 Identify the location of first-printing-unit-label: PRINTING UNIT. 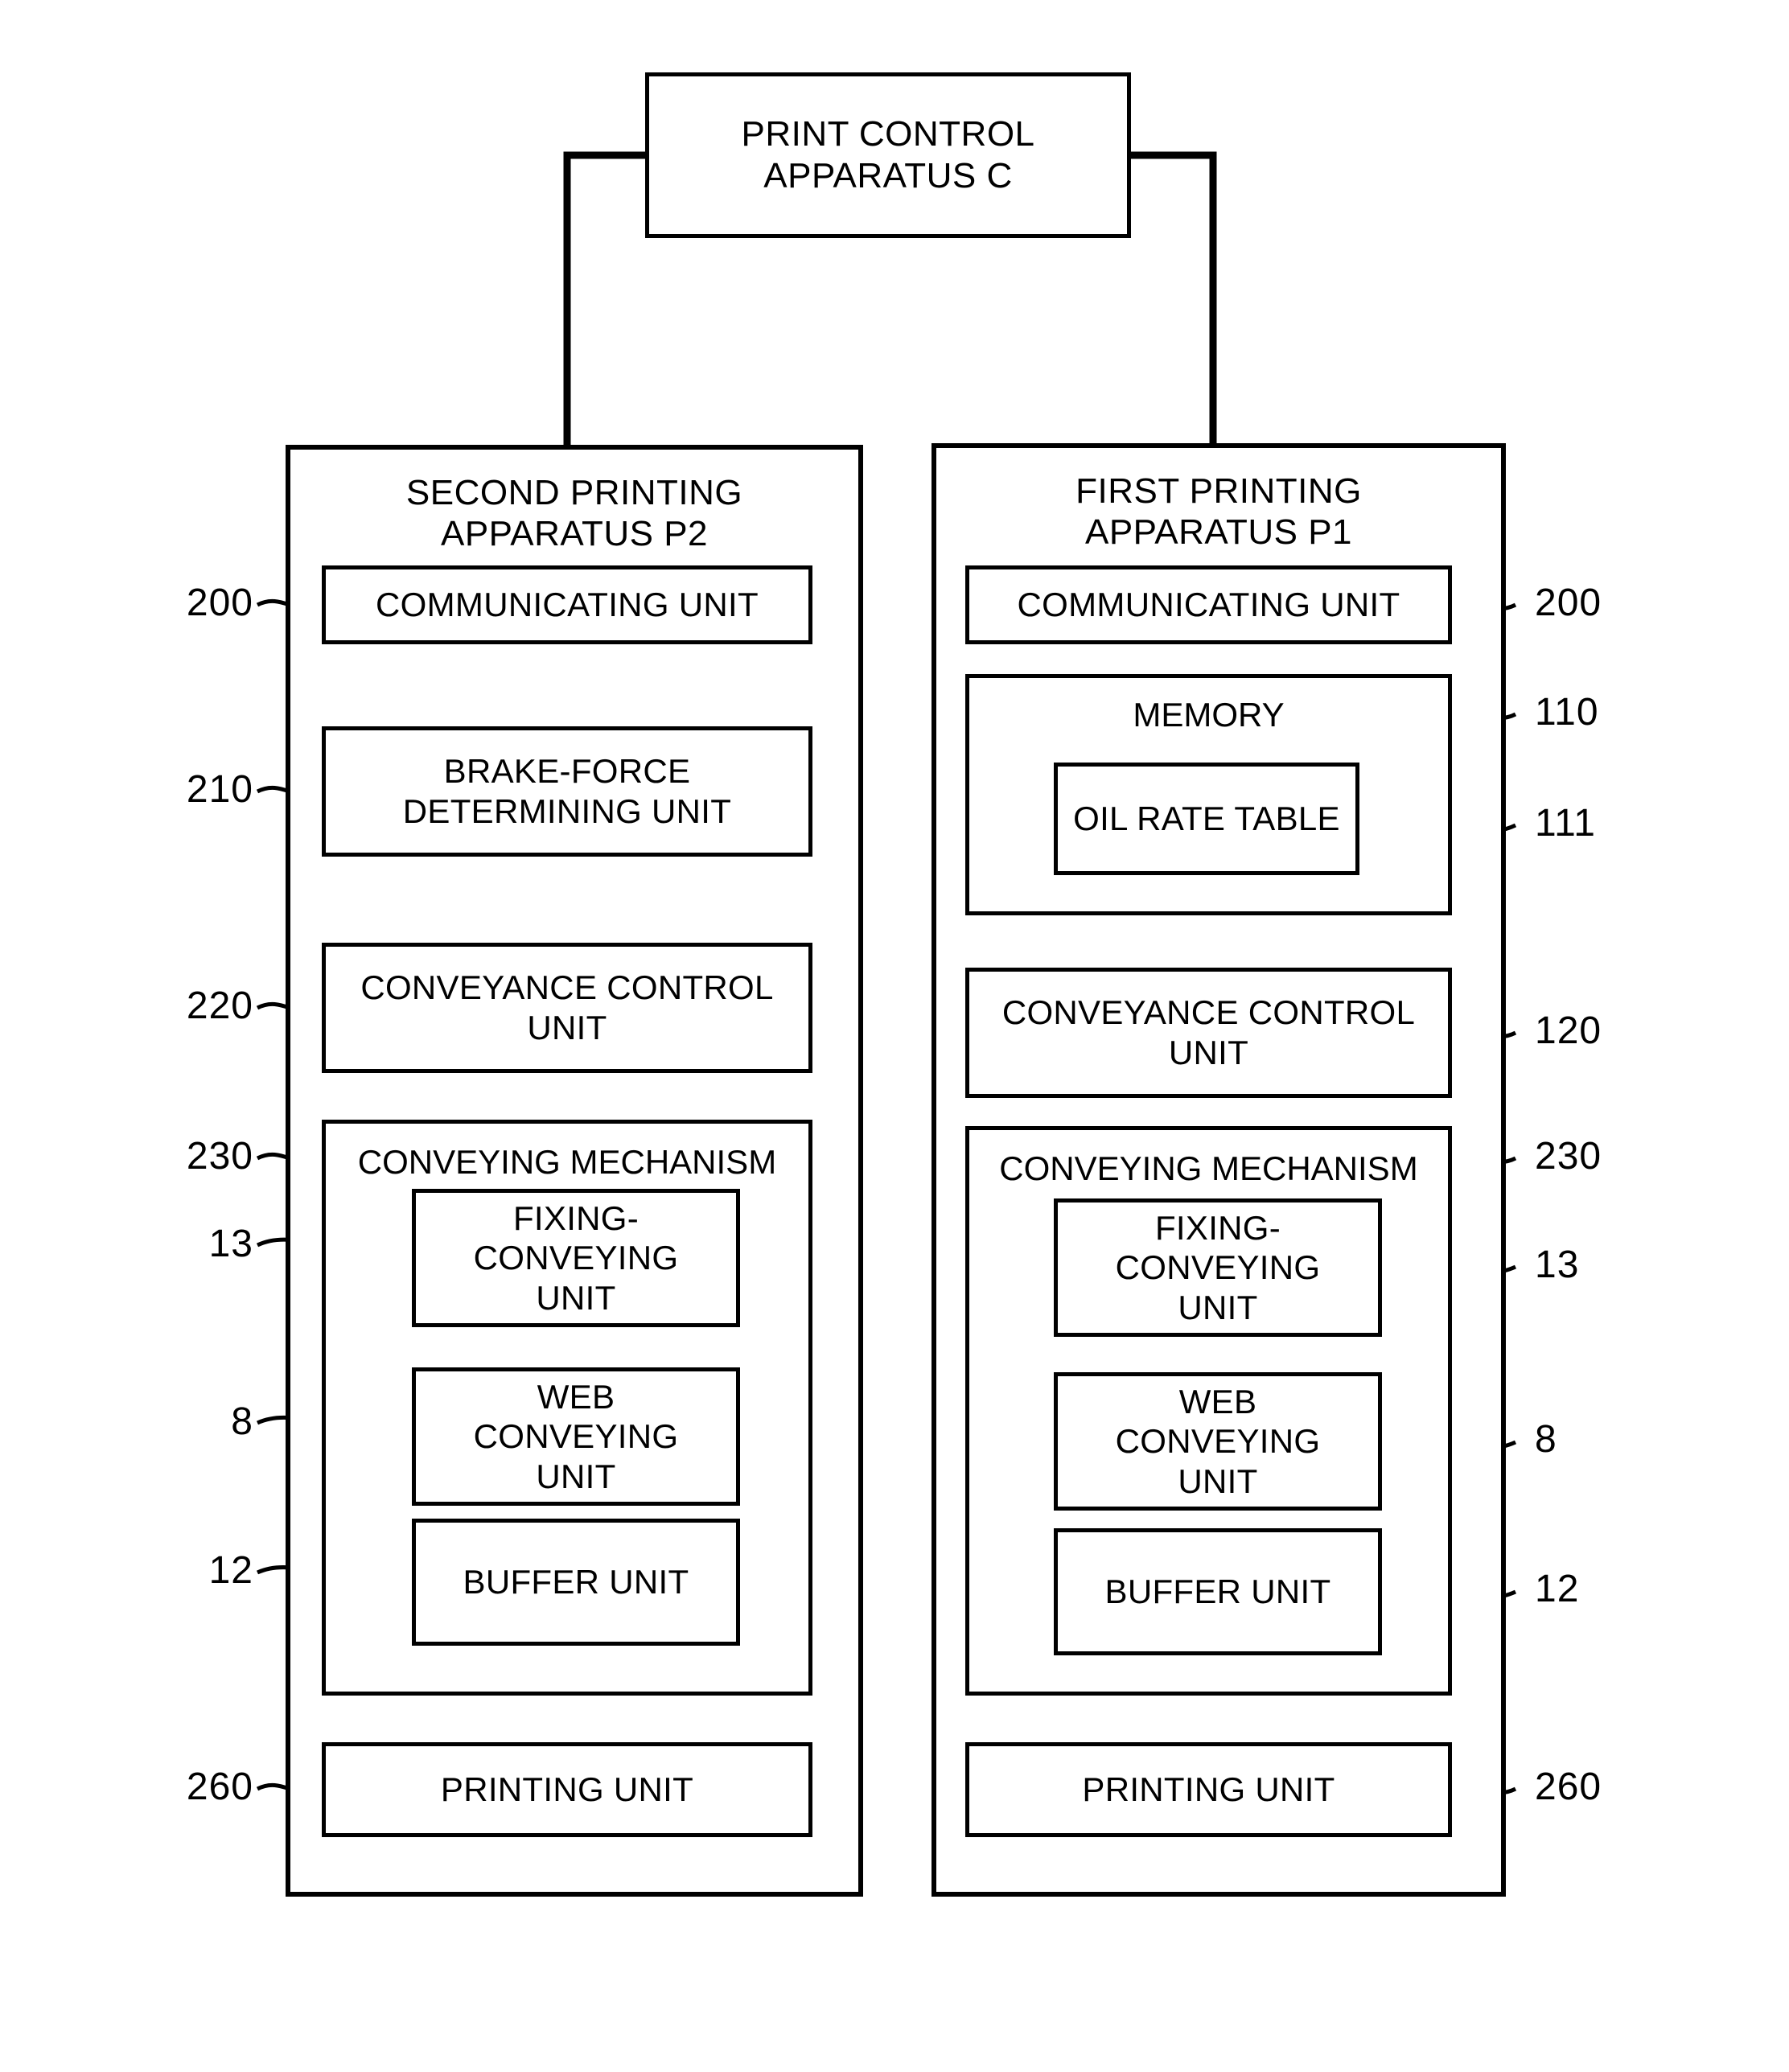
(1208, 1789).